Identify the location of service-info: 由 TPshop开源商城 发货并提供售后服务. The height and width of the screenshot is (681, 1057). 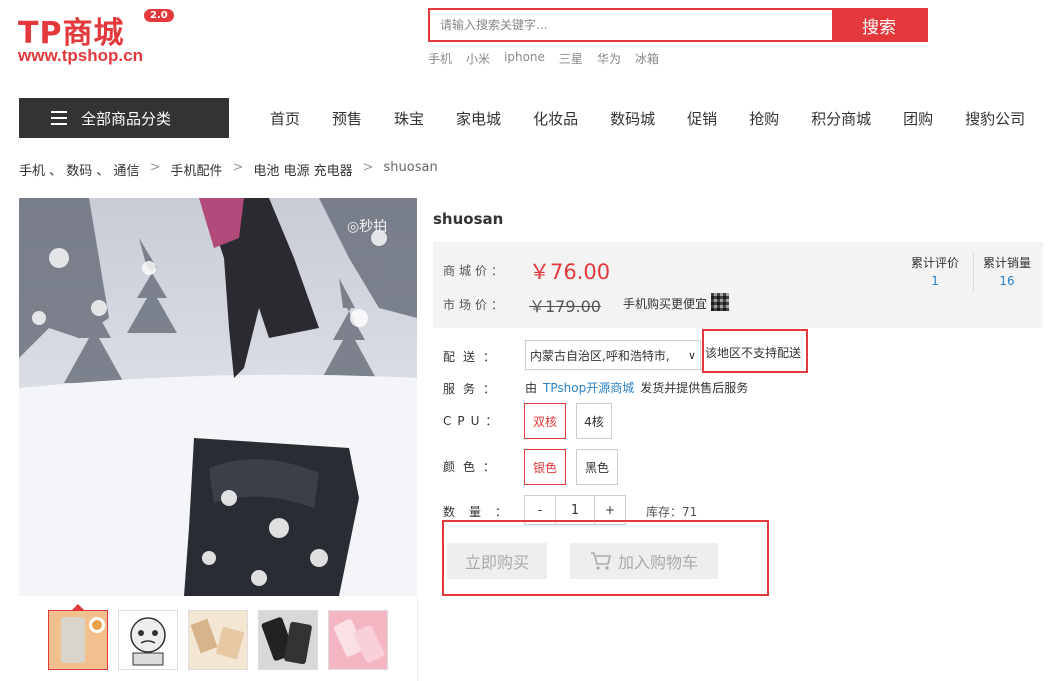
(636, 387).